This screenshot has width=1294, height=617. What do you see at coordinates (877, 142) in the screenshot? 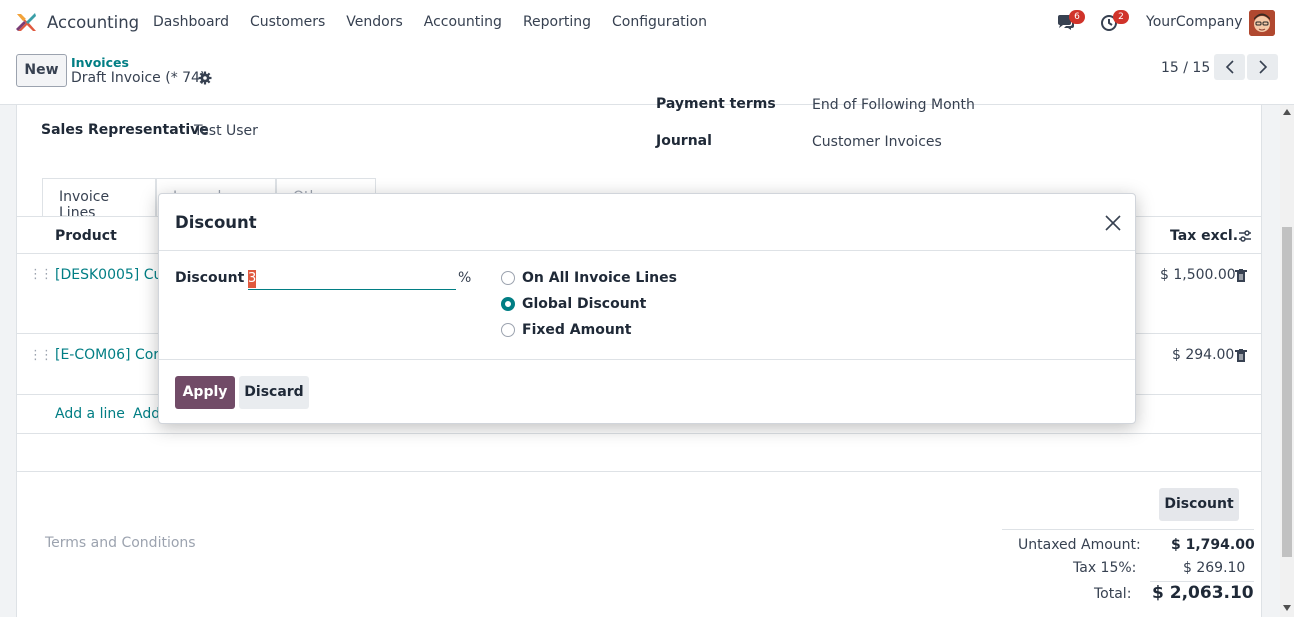
I see `journal-value: Customer Invoices` at bounding box center [877, 142].